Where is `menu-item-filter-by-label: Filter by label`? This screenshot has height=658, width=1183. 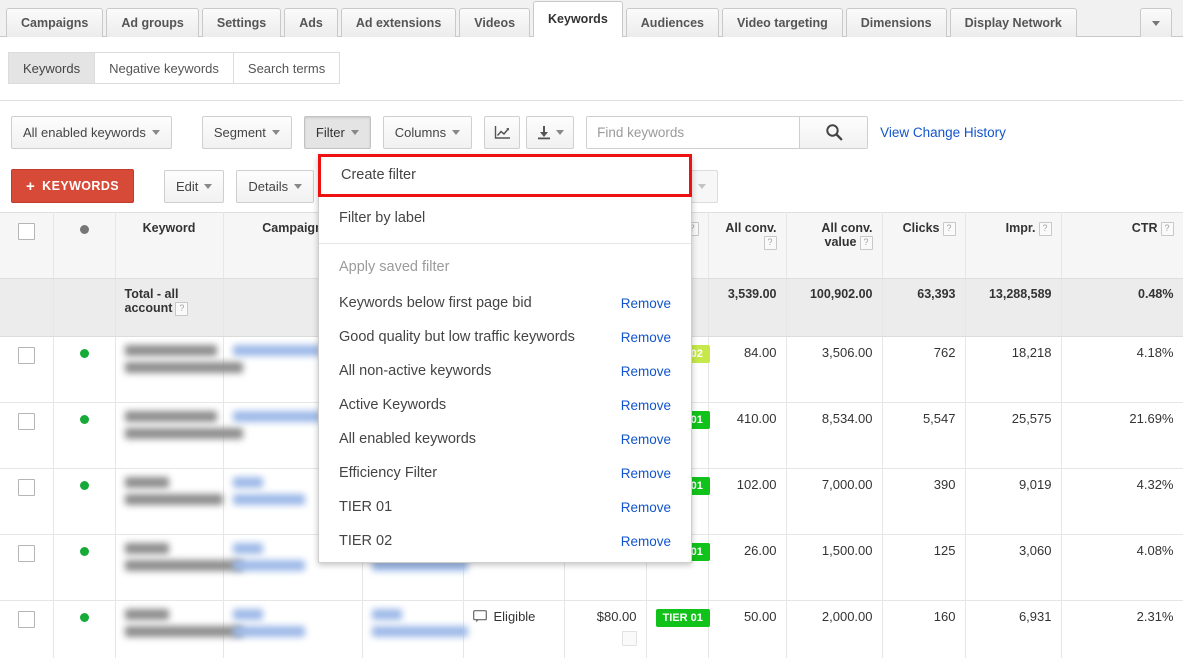
menu-item-filter-by-label: Filter by label is located at coordinates (505, 218).